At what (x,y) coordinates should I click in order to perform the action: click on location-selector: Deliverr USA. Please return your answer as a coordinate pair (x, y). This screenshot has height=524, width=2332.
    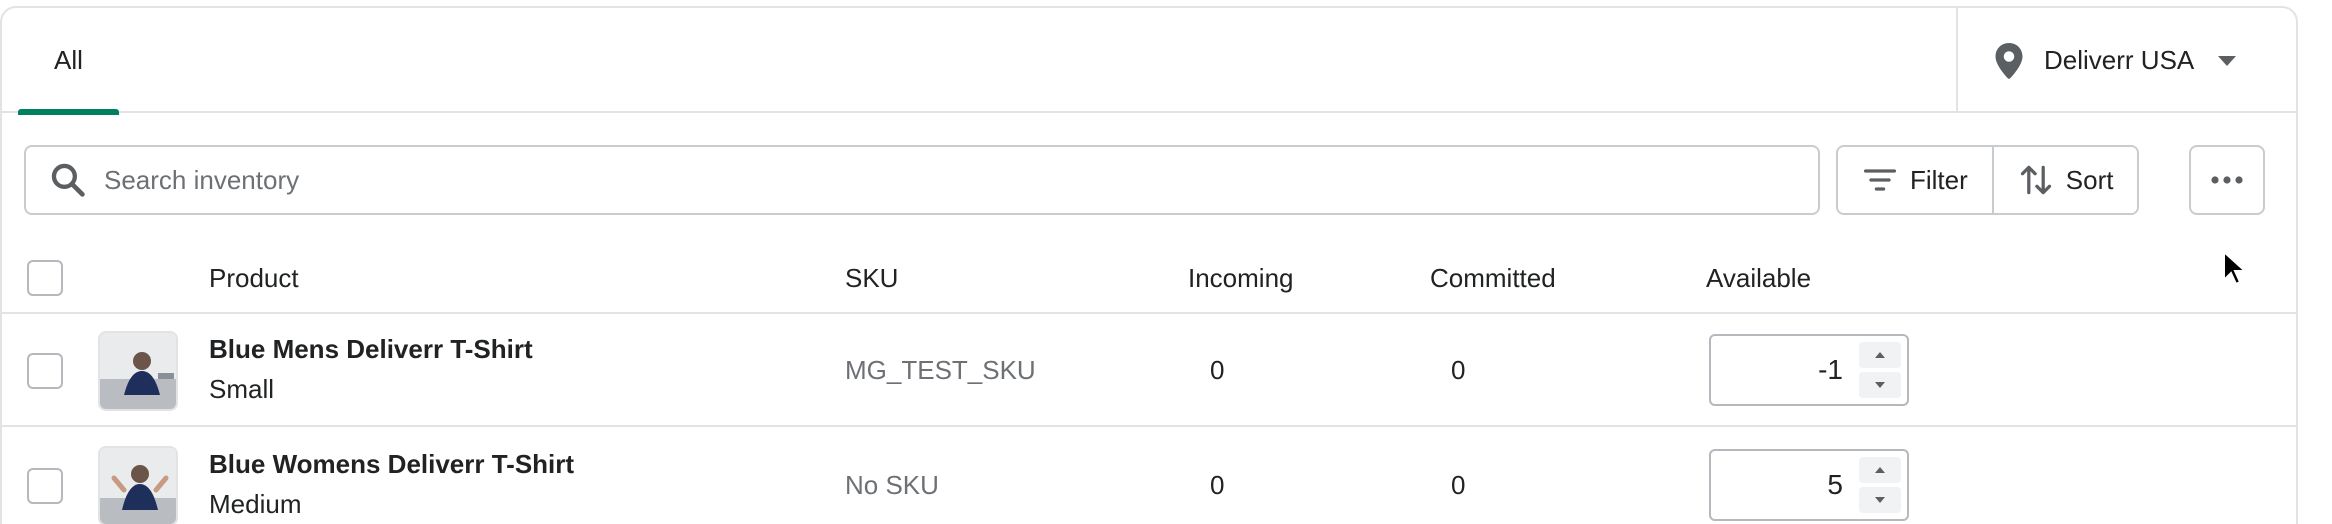
    Looking at the image, I should click on (2126, 60).